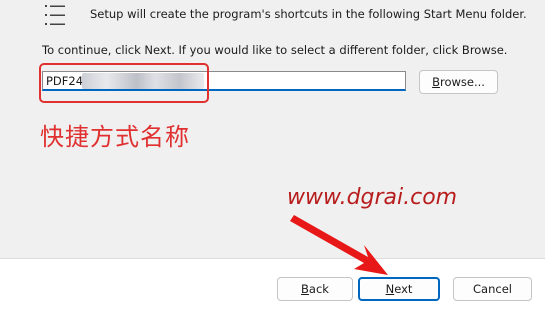 The height and width of the screenshot is (310, 545). Describe the element at coordinates (55, 15) in the screenshot. I see `list-icon` at that location.